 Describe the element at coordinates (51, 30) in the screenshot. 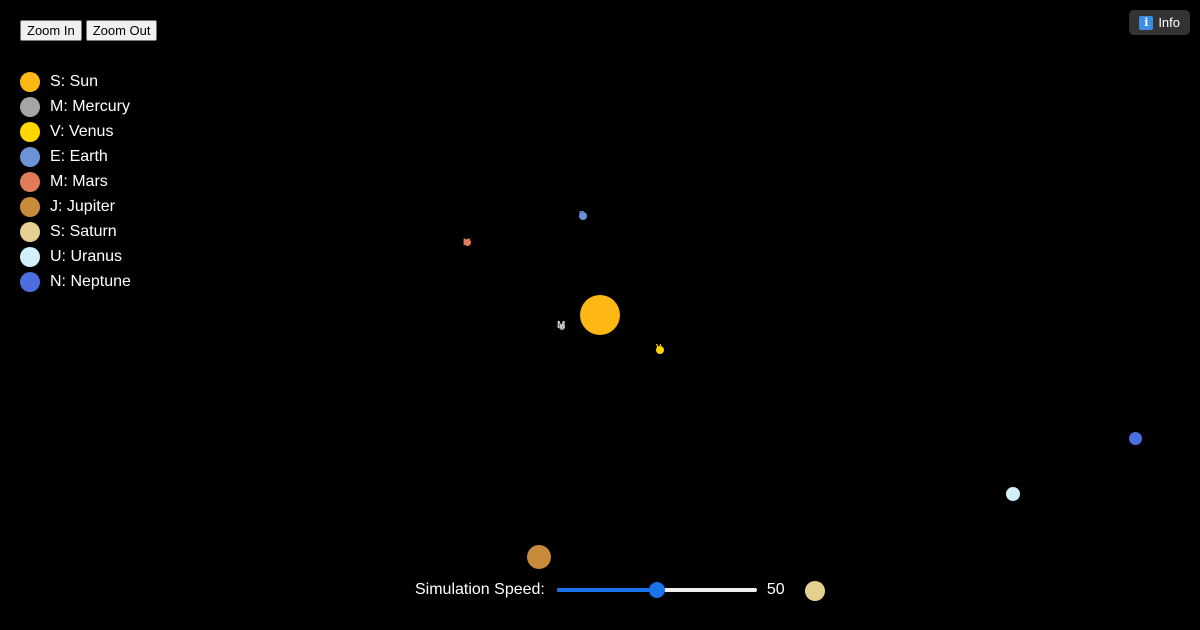

I see `zoom-in-button: Zoom In` at that location.